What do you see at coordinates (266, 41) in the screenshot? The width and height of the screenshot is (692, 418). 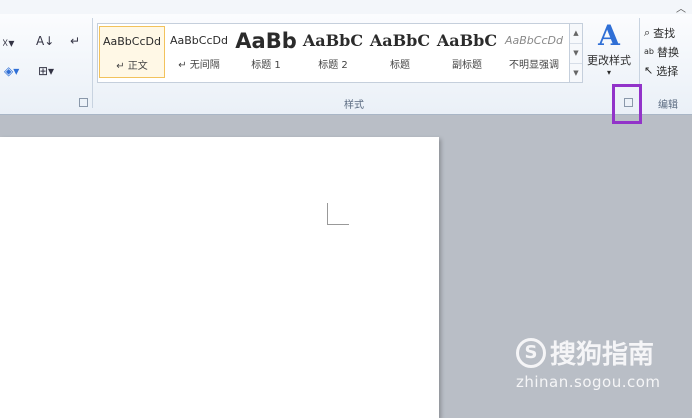 I see `style-sample: AaBb` at bounding box center [266, 41].